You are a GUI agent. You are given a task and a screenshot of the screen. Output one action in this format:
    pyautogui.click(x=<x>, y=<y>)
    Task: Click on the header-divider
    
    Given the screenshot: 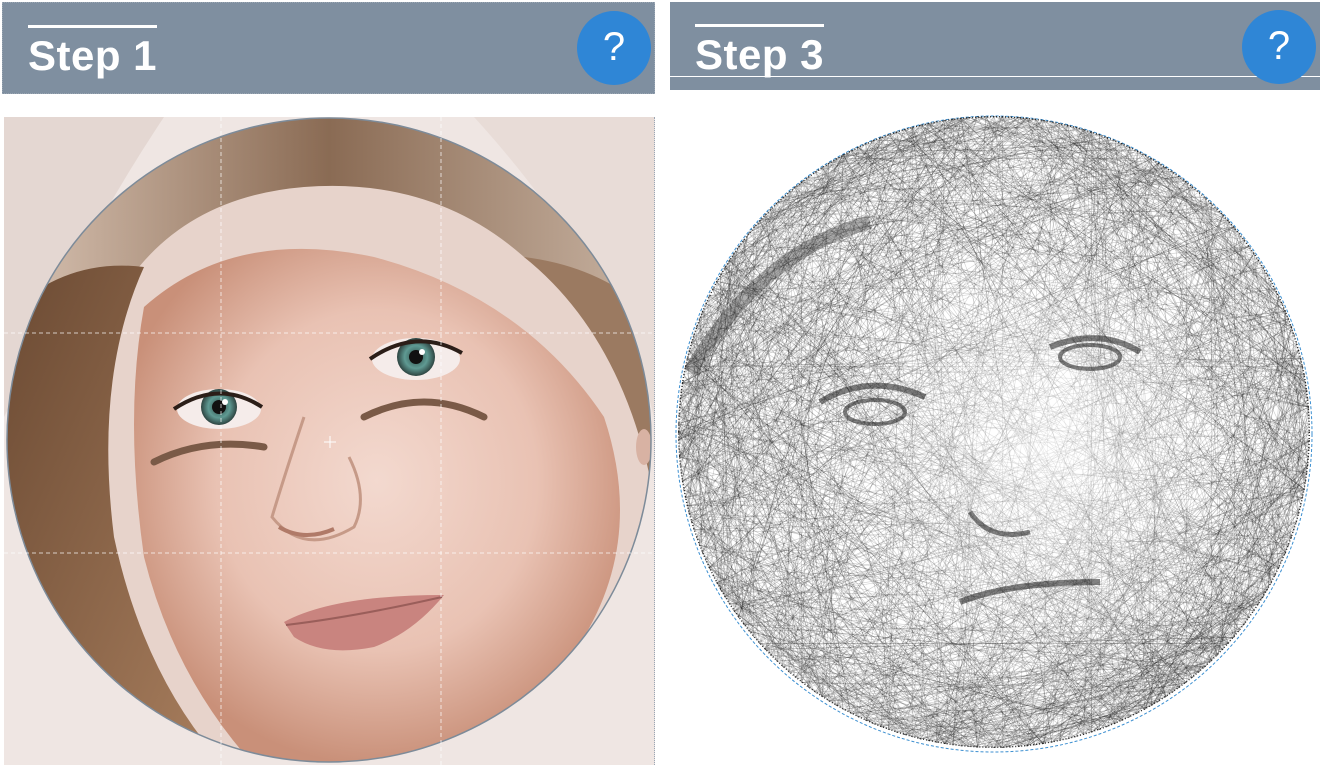 What is the action you would take?
    pyautogui.click(x=995, y=76)
    